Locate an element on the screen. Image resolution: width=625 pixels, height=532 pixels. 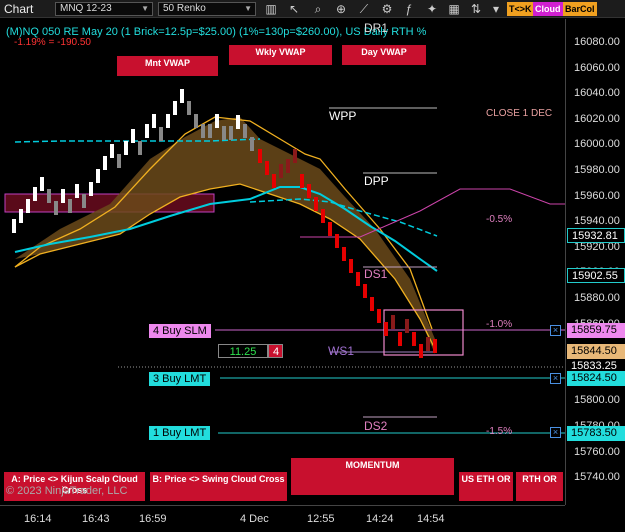
tk-toggle-badge: T<>K is located at coordinates (520, 9).